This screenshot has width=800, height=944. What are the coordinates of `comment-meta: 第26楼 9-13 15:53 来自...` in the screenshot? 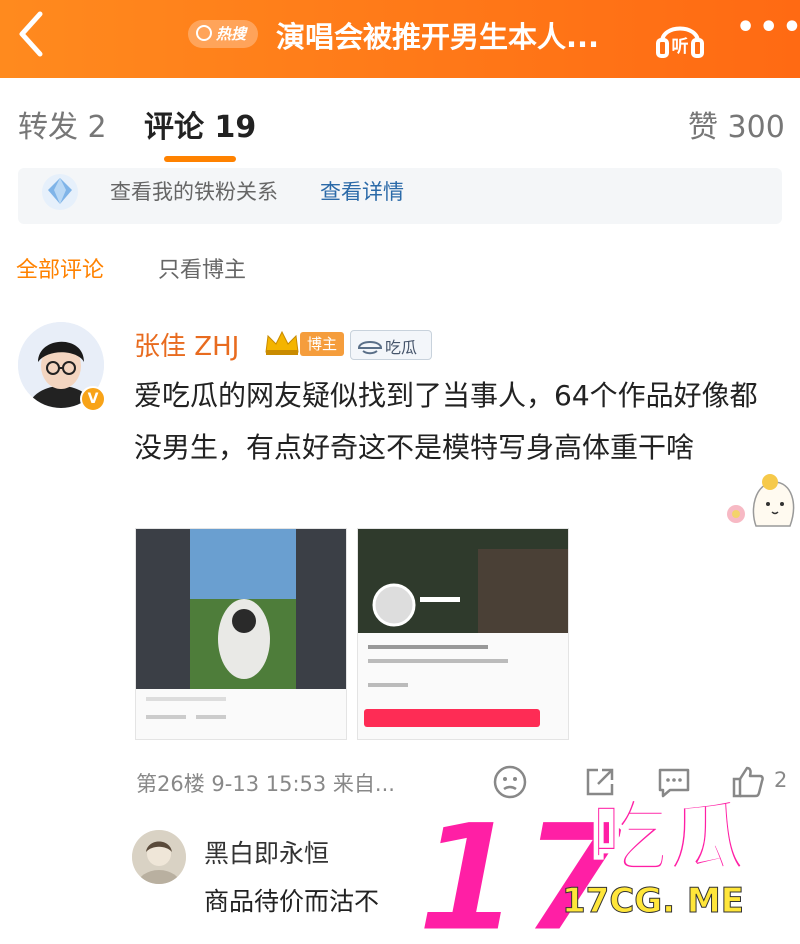 It's located at (265, 784).